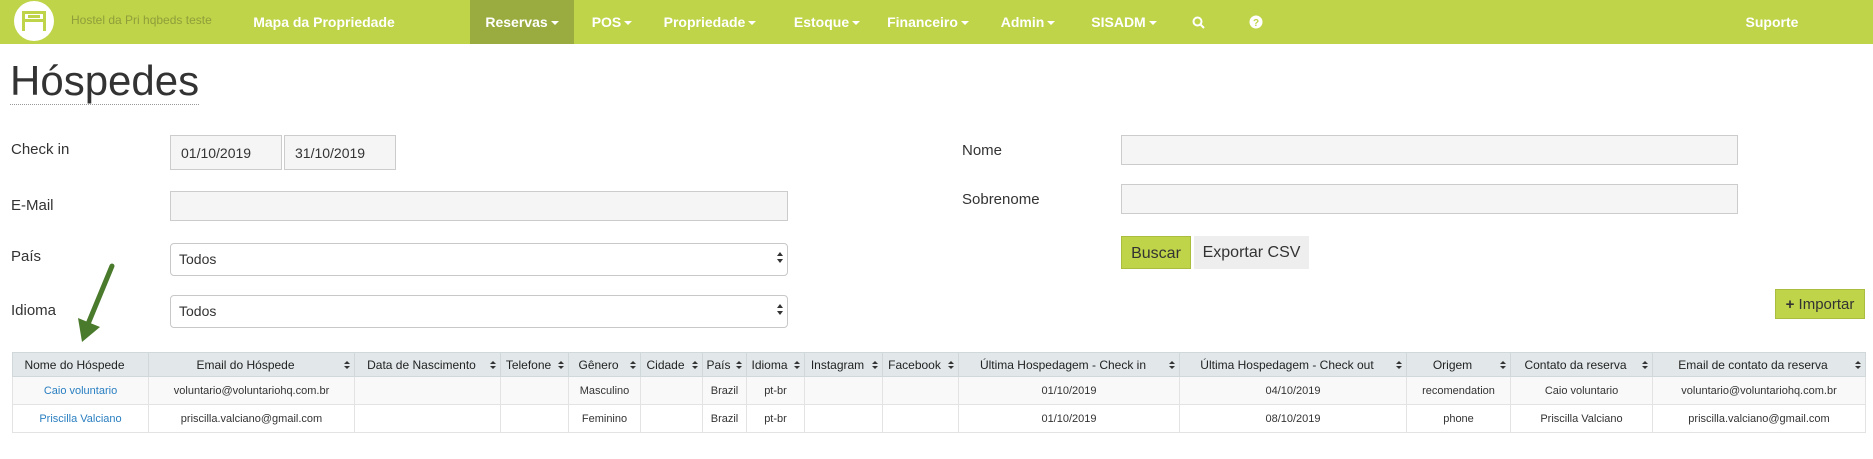 The image size is (1873, 459). What do you see at coordinates (1826, 304) in the screenshot?
I see `importar-label: Importar` at bounding box center [1826, 304].